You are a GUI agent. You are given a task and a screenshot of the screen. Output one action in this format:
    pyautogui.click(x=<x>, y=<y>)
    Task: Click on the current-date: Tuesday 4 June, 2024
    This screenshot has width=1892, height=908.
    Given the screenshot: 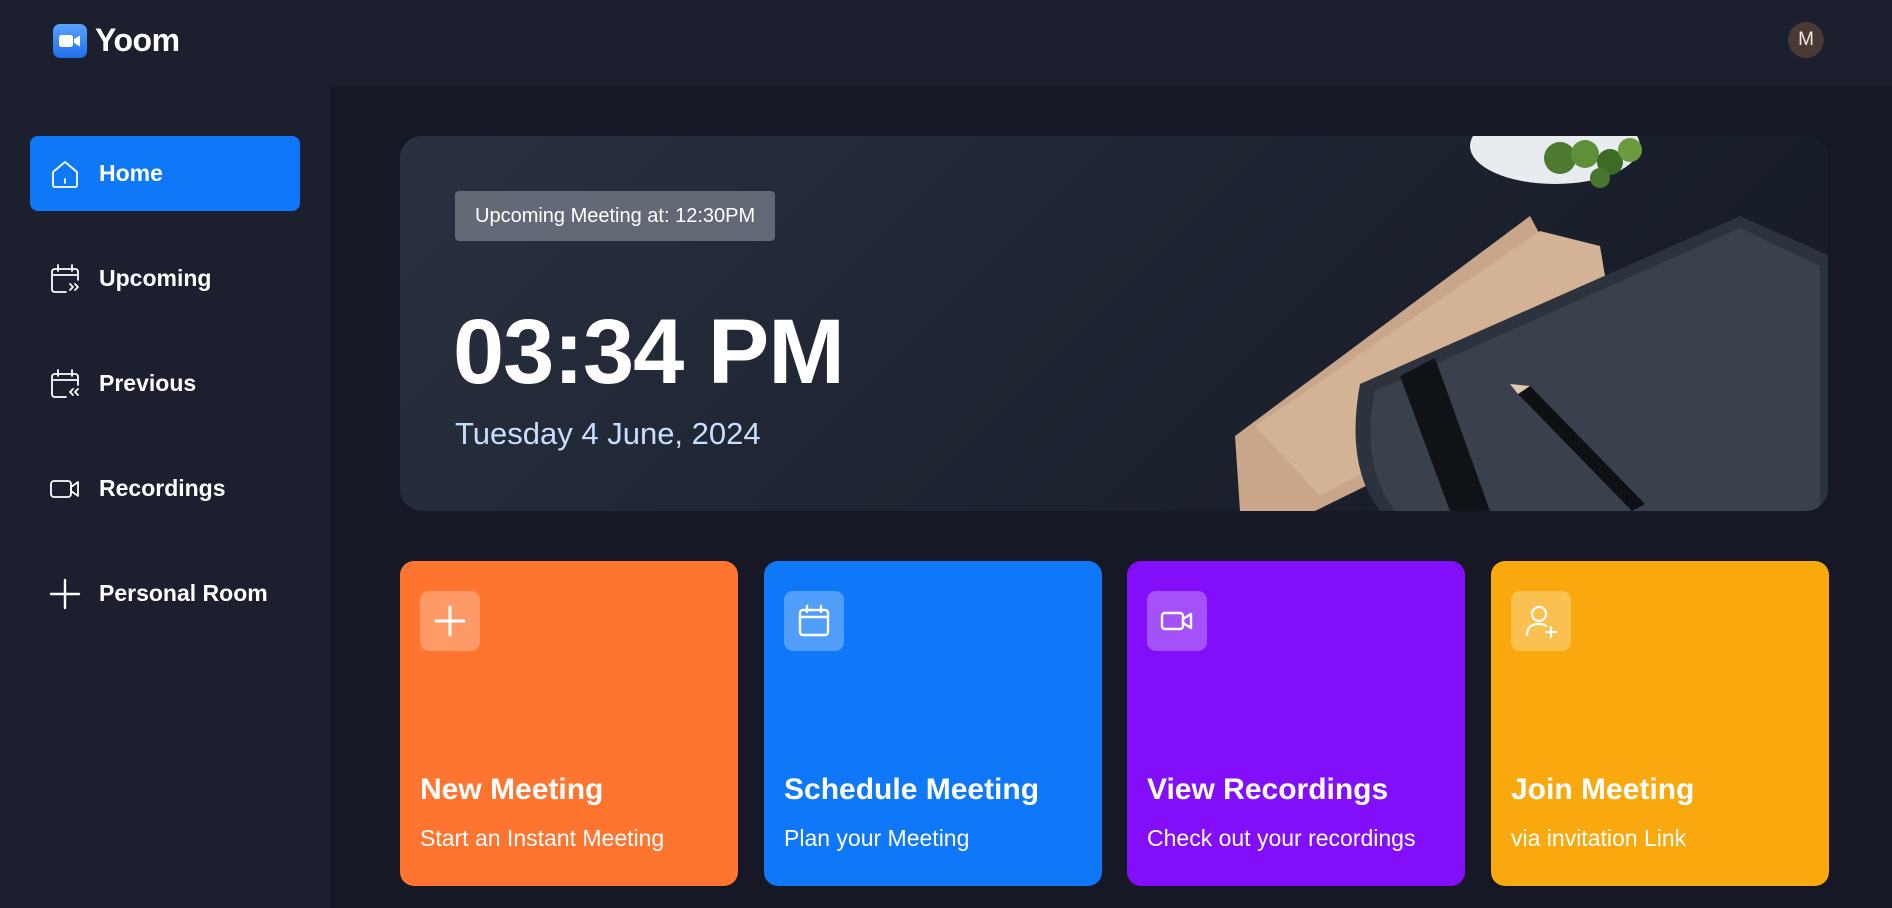 What is the action you would take?
    pyautogui.click(x=608, y=433)
    